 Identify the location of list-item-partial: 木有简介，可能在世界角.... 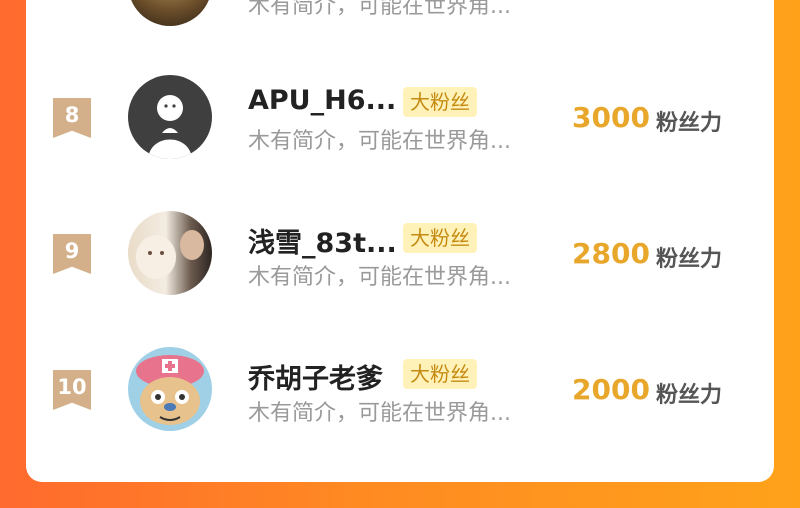
(400, 30).